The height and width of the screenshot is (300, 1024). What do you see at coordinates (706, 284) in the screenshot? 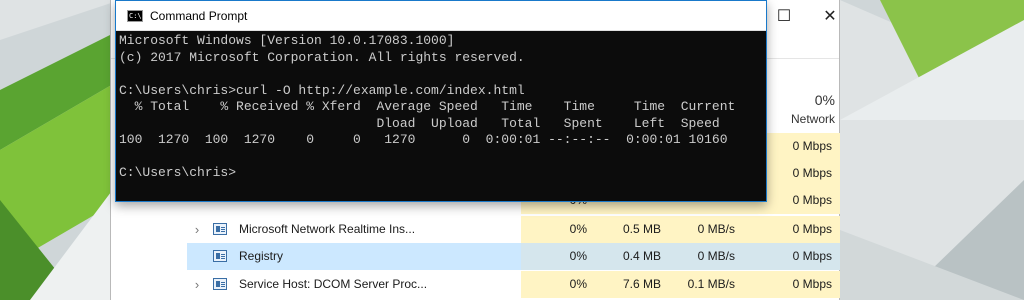
I see `disk-usage: 0.1 MB/s` at bounding box center [706, 284].